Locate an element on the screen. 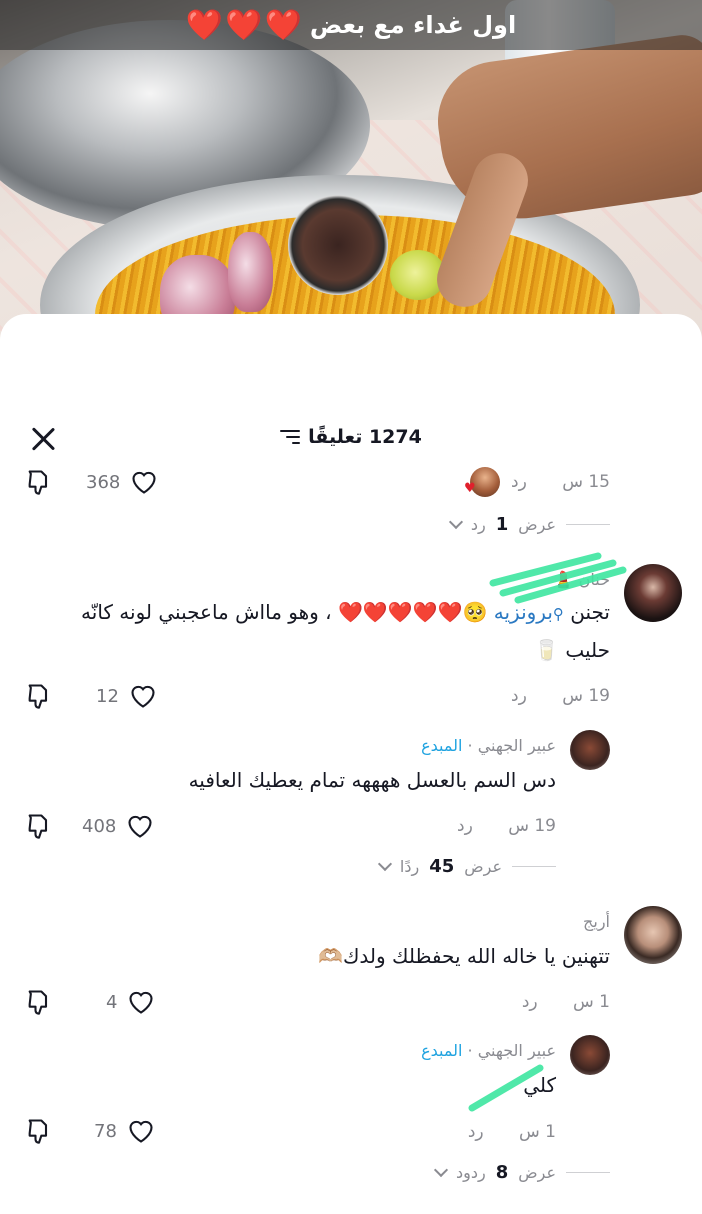 The image size is (702, 1214). view-replies-count: 8 is located at coordinates (502, 1172).